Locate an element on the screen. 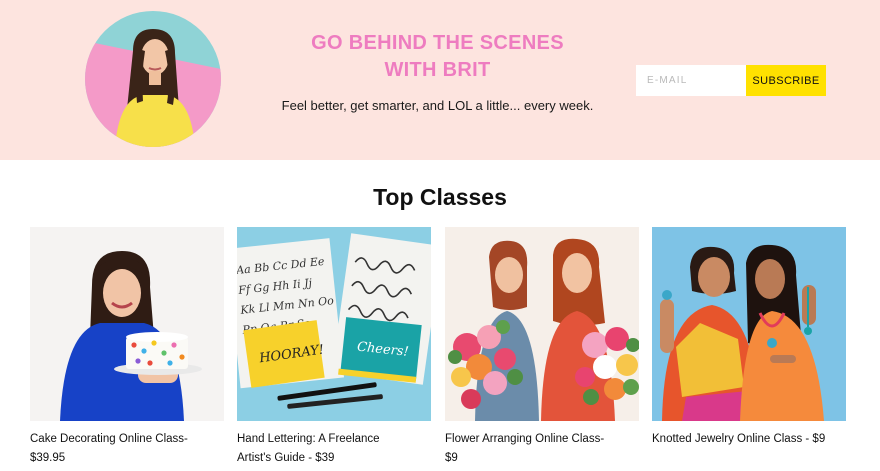 This screenshot has height=471, width=880. brit-avatar is located at coordinates (153, 79).